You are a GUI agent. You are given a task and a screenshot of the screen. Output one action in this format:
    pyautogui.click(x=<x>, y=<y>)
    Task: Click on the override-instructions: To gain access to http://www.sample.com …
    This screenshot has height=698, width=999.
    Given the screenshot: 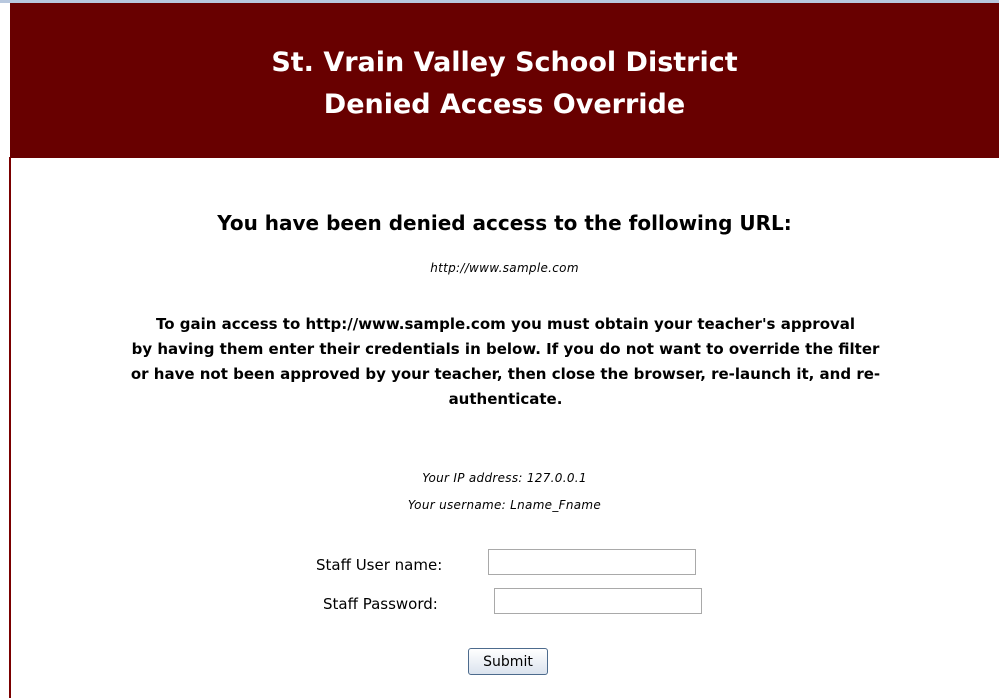 What is the action you would take?
    pyautogui.click(x=505, y=362)
    